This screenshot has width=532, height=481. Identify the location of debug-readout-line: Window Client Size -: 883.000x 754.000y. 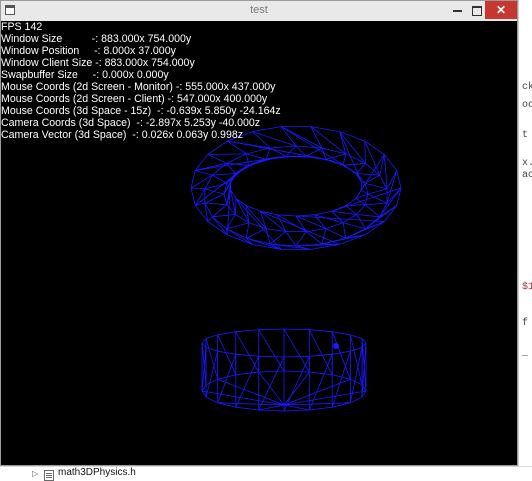
(141, 63).